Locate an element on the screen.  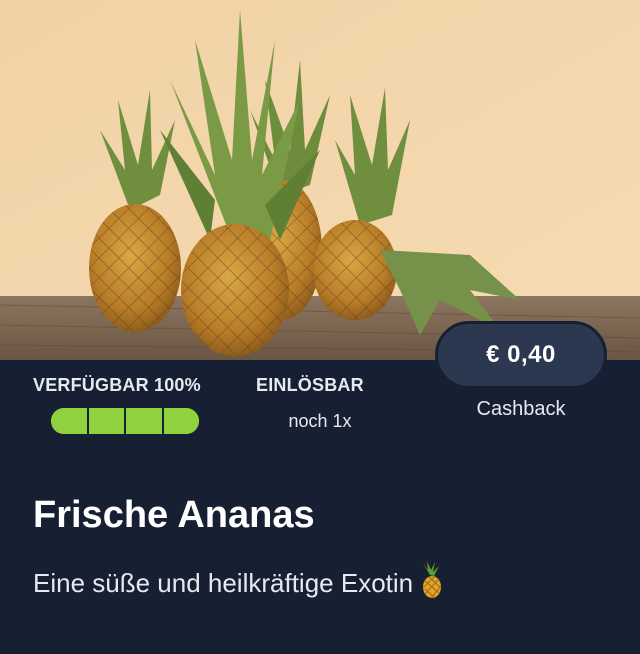
pineapple-icon is located at coordinates (430, 580).